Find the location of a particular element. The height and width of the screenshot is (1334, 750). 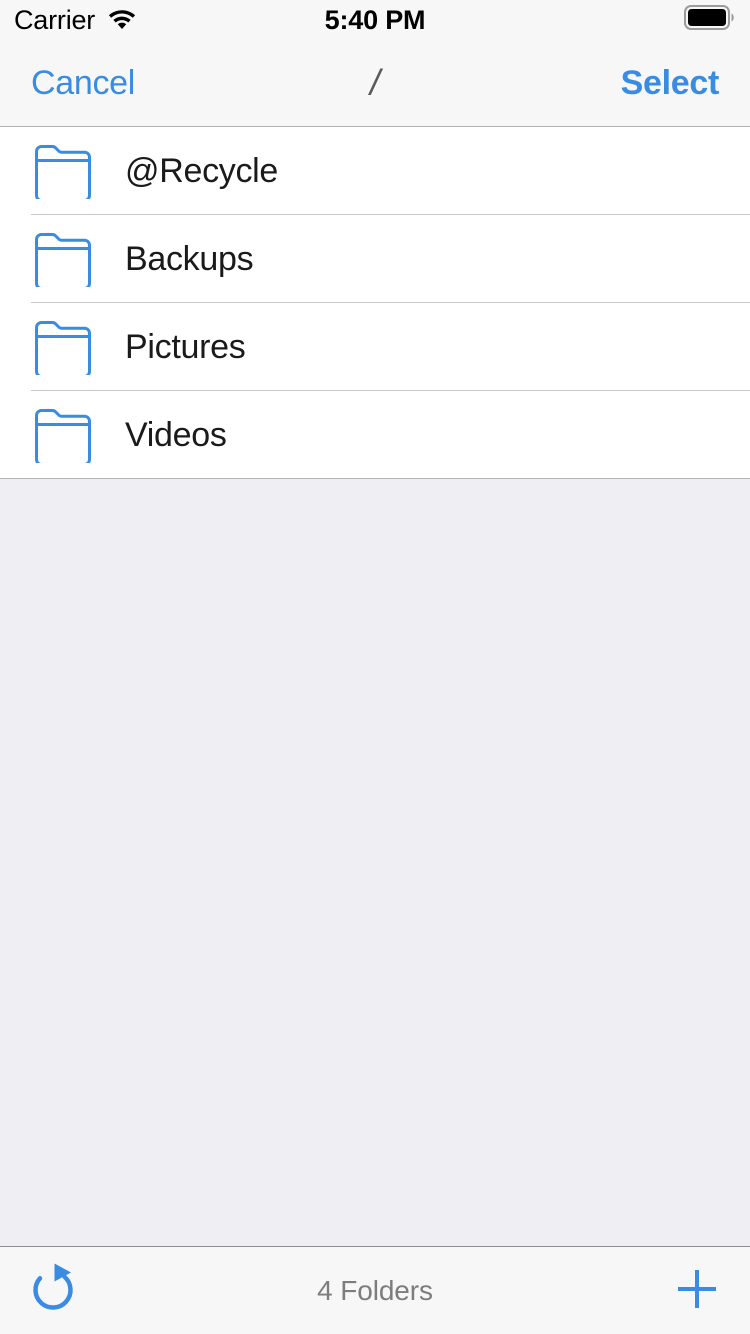

folder-name-label: Videos is located at coordinates (176, 435).